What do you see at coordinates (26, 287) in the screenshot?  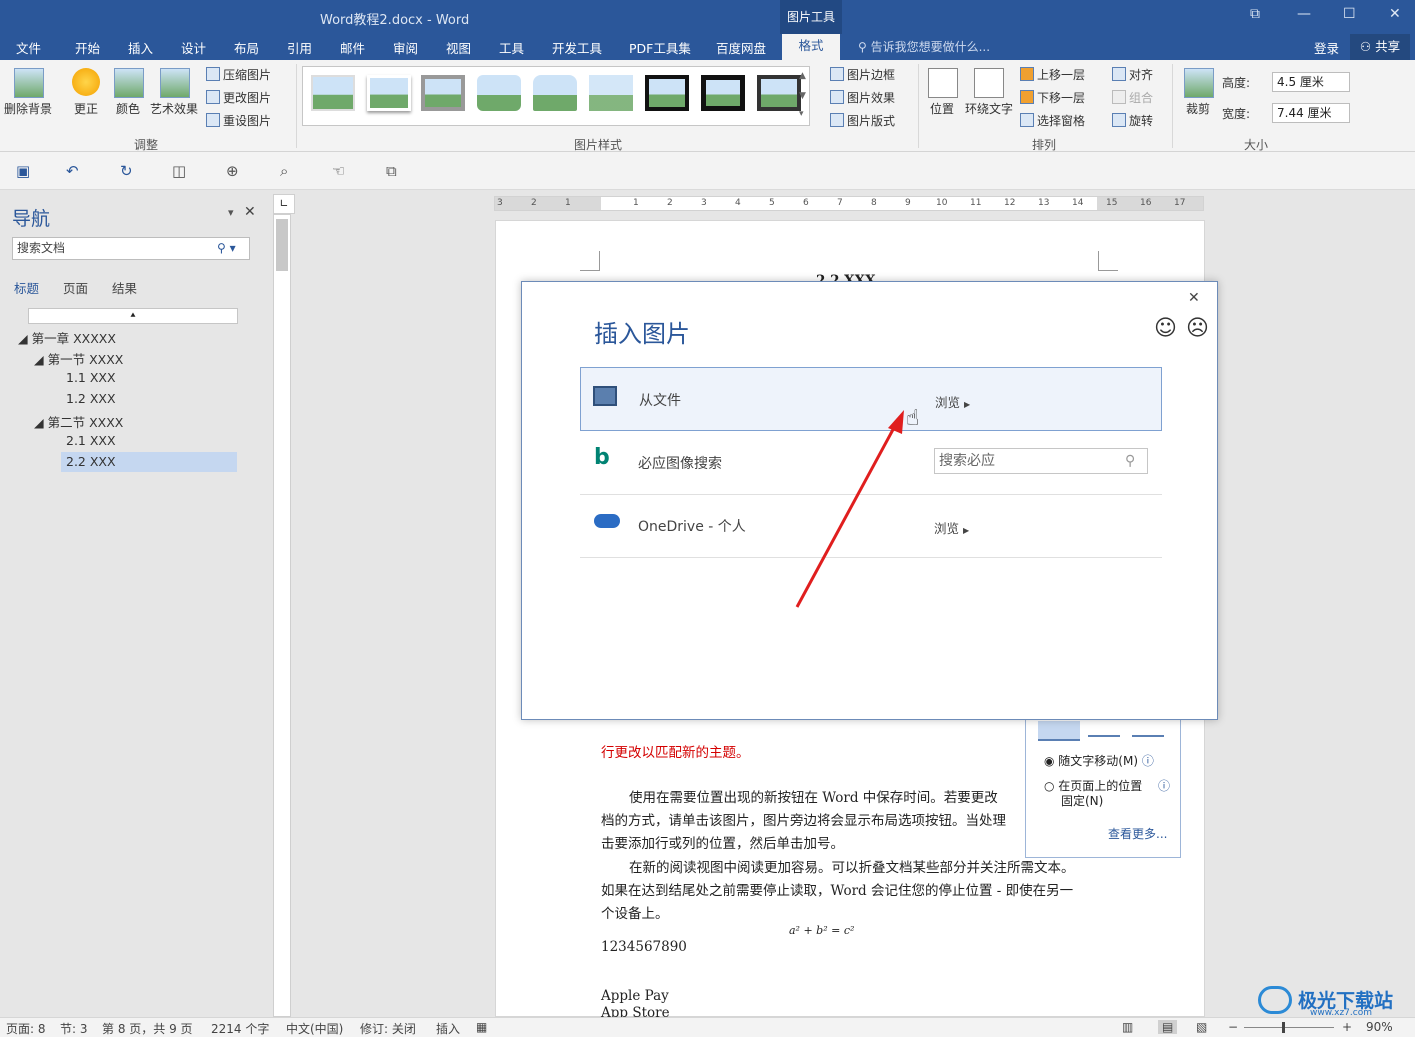 I see `nav-tab-headings: 标题` at bounding box center [26, 287].